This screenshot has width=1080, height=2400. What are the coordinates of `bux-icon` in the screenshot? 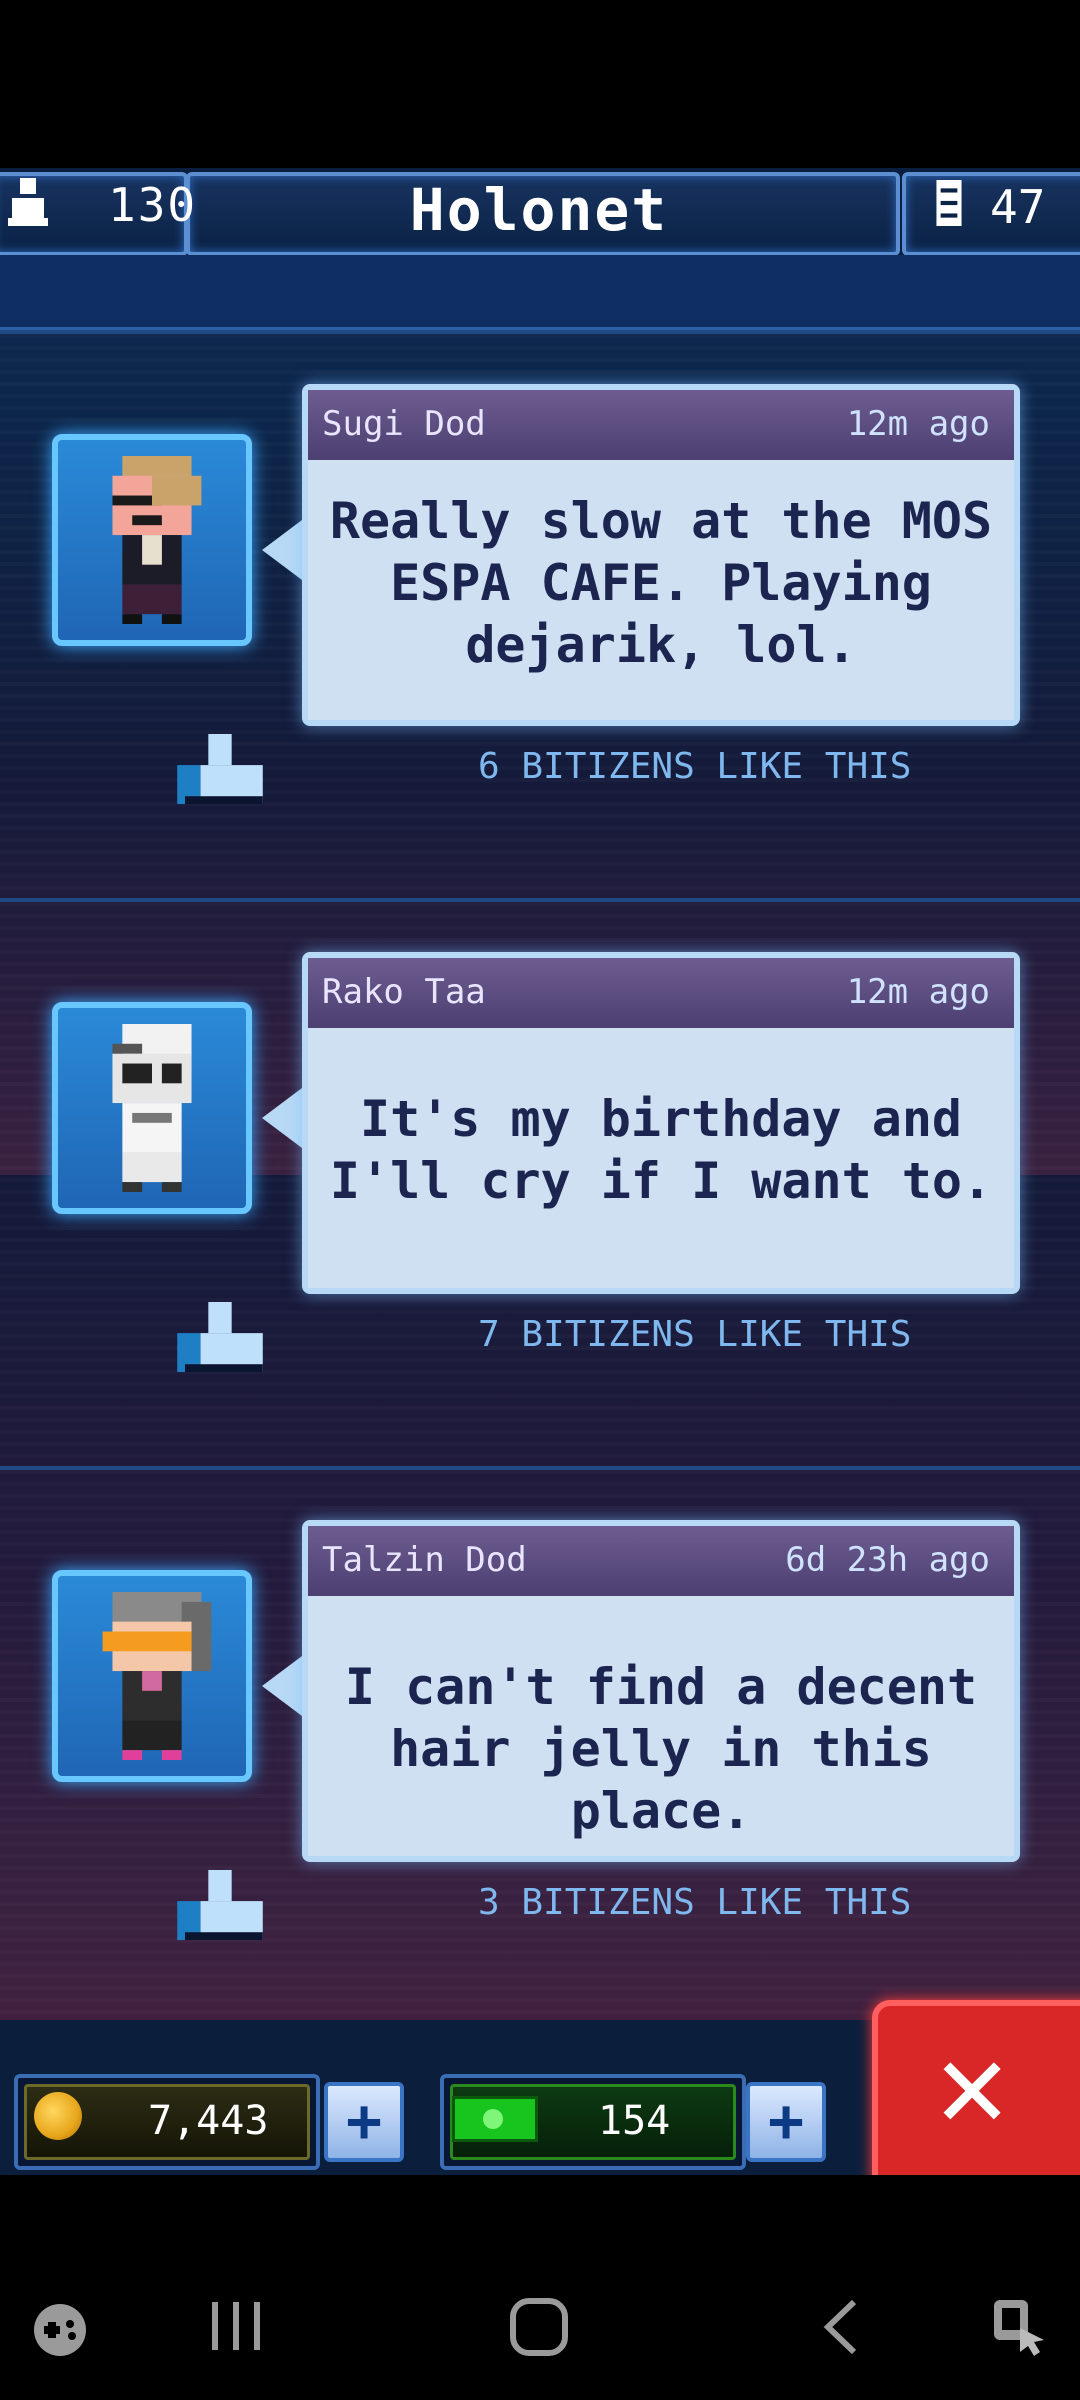 It's located at (495, 2119).